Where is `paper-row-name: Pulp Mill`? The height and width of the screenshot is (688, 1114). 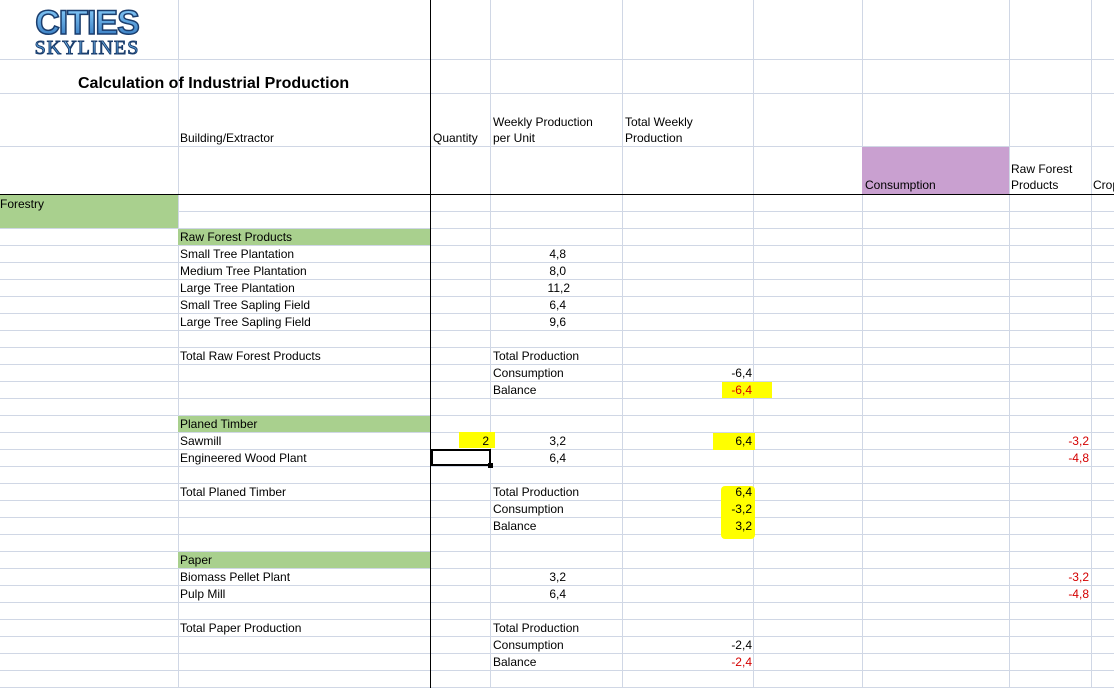
paper-row-name: Pulp Mill is located at coordinates (203, 594).